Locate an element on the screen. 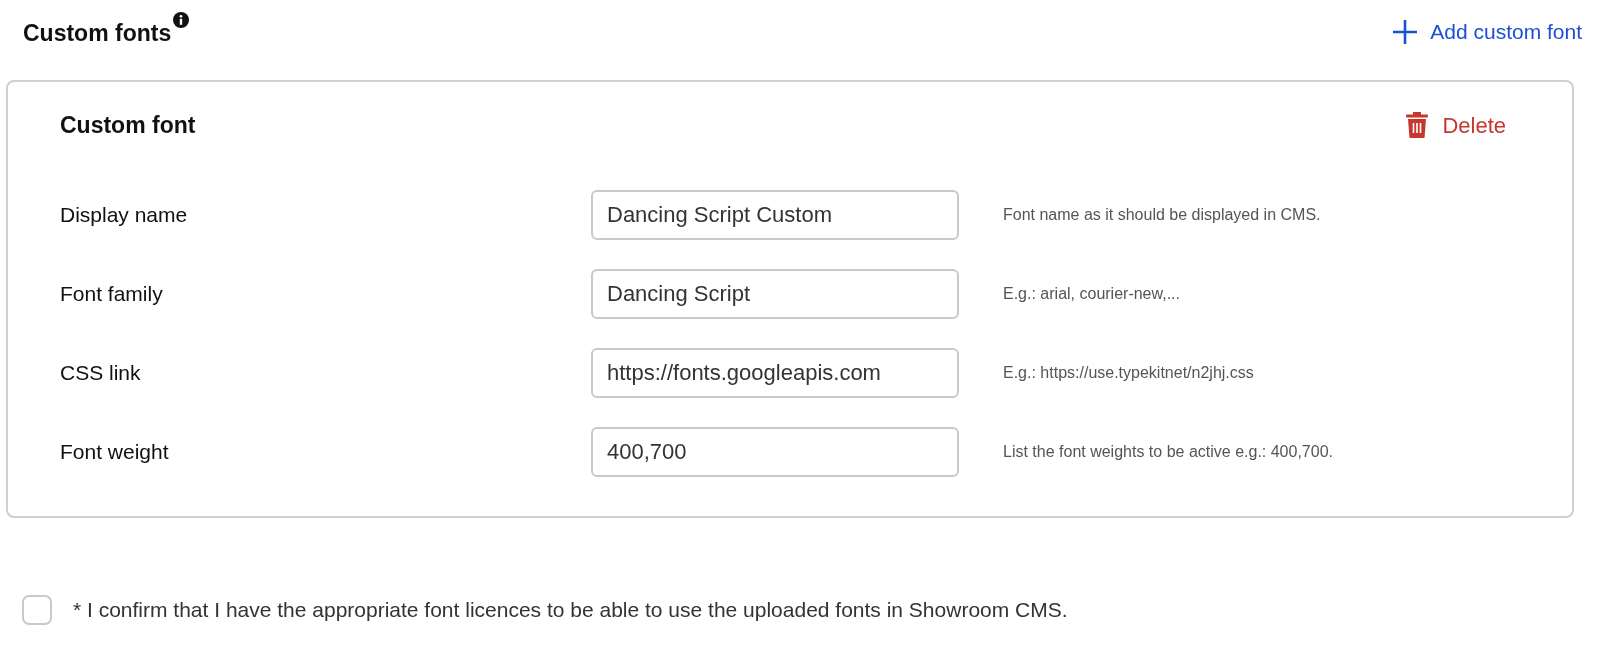 This screenshot has height=658, width=1606. plus-icon is located at coordinates (1405, 31).